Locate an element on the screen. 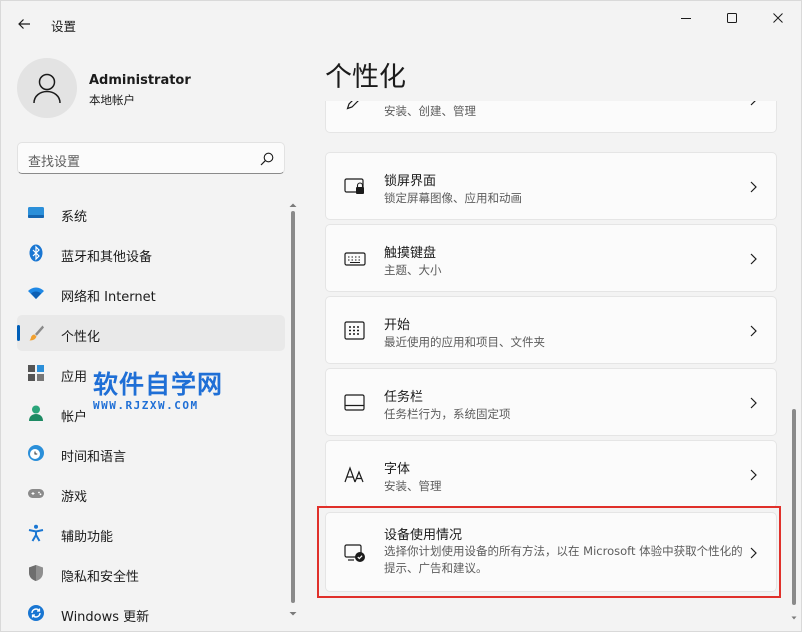 The width and height of the screenshot is (802, 632). user-icon is located at coordinates (47, 88).